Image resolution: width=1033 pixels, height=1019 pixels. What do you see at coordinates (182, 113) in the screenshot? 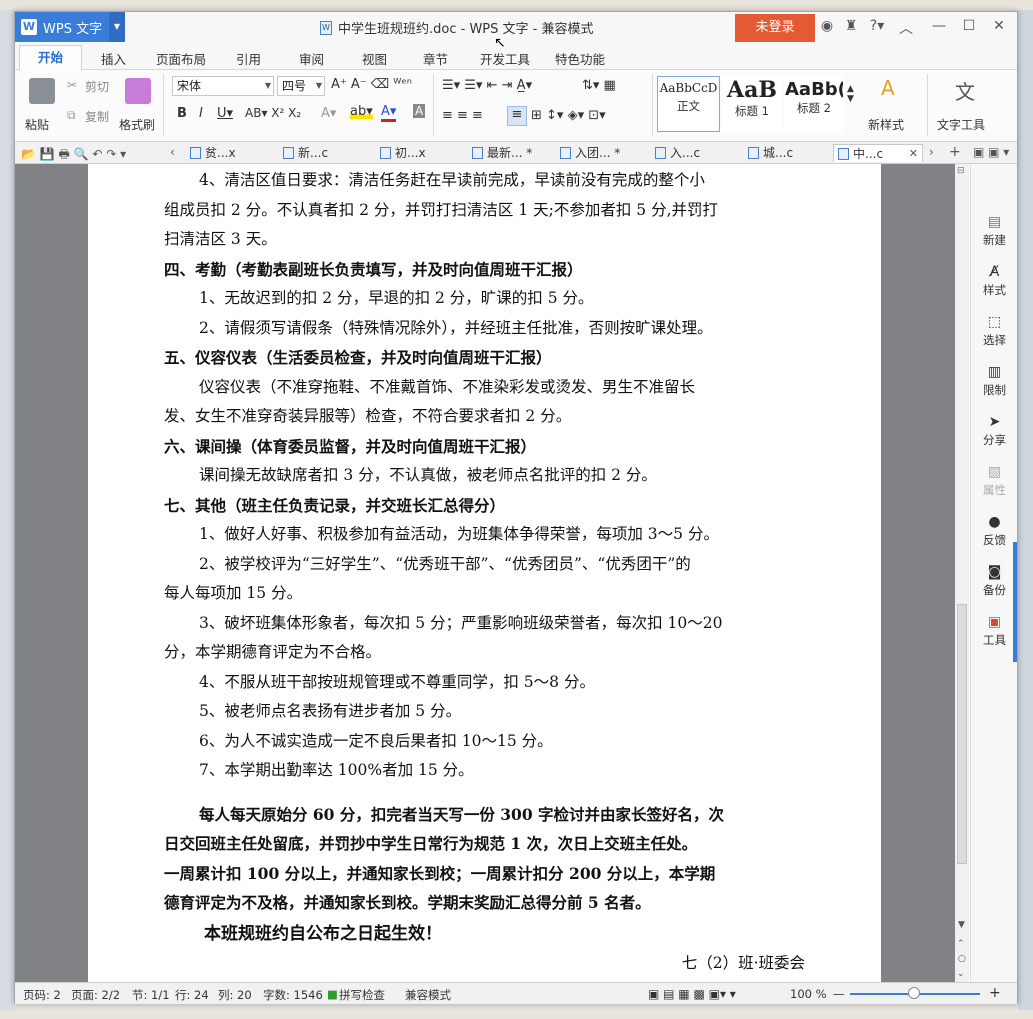
I see `bold-icon: B` at bounding box center [182, 113].